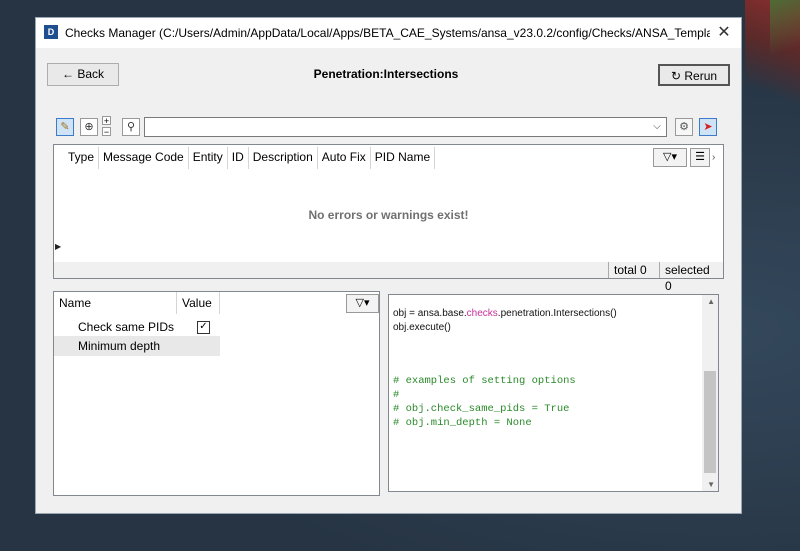 Image resolution: width=800 pixels, height=551 pixels. I want to click on refresh-icon: ↻, so click(676, 76).